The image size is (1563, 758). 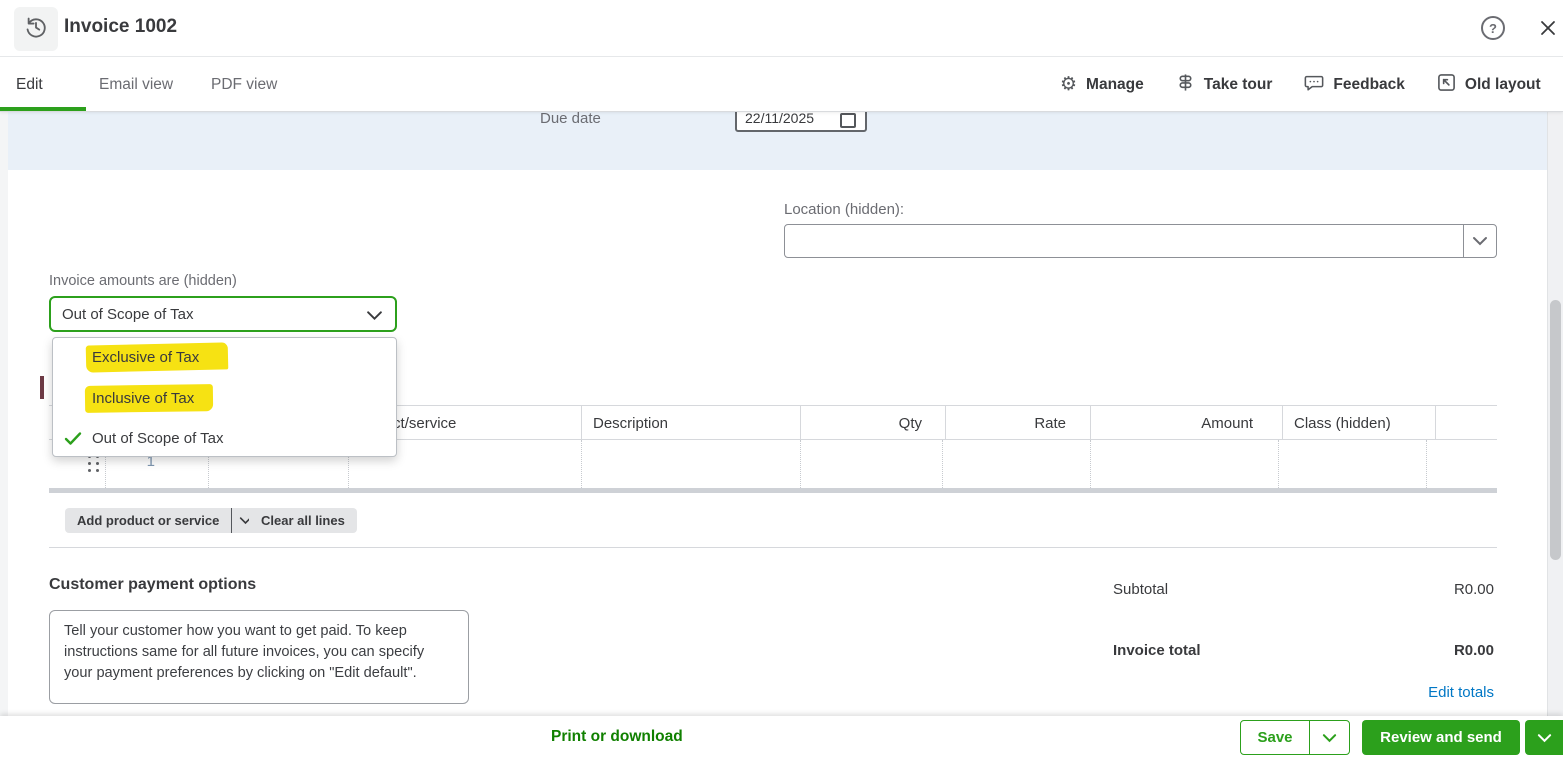 I want to click on tab-pdf-view-label: PDF view, so click(x=244, y=84).